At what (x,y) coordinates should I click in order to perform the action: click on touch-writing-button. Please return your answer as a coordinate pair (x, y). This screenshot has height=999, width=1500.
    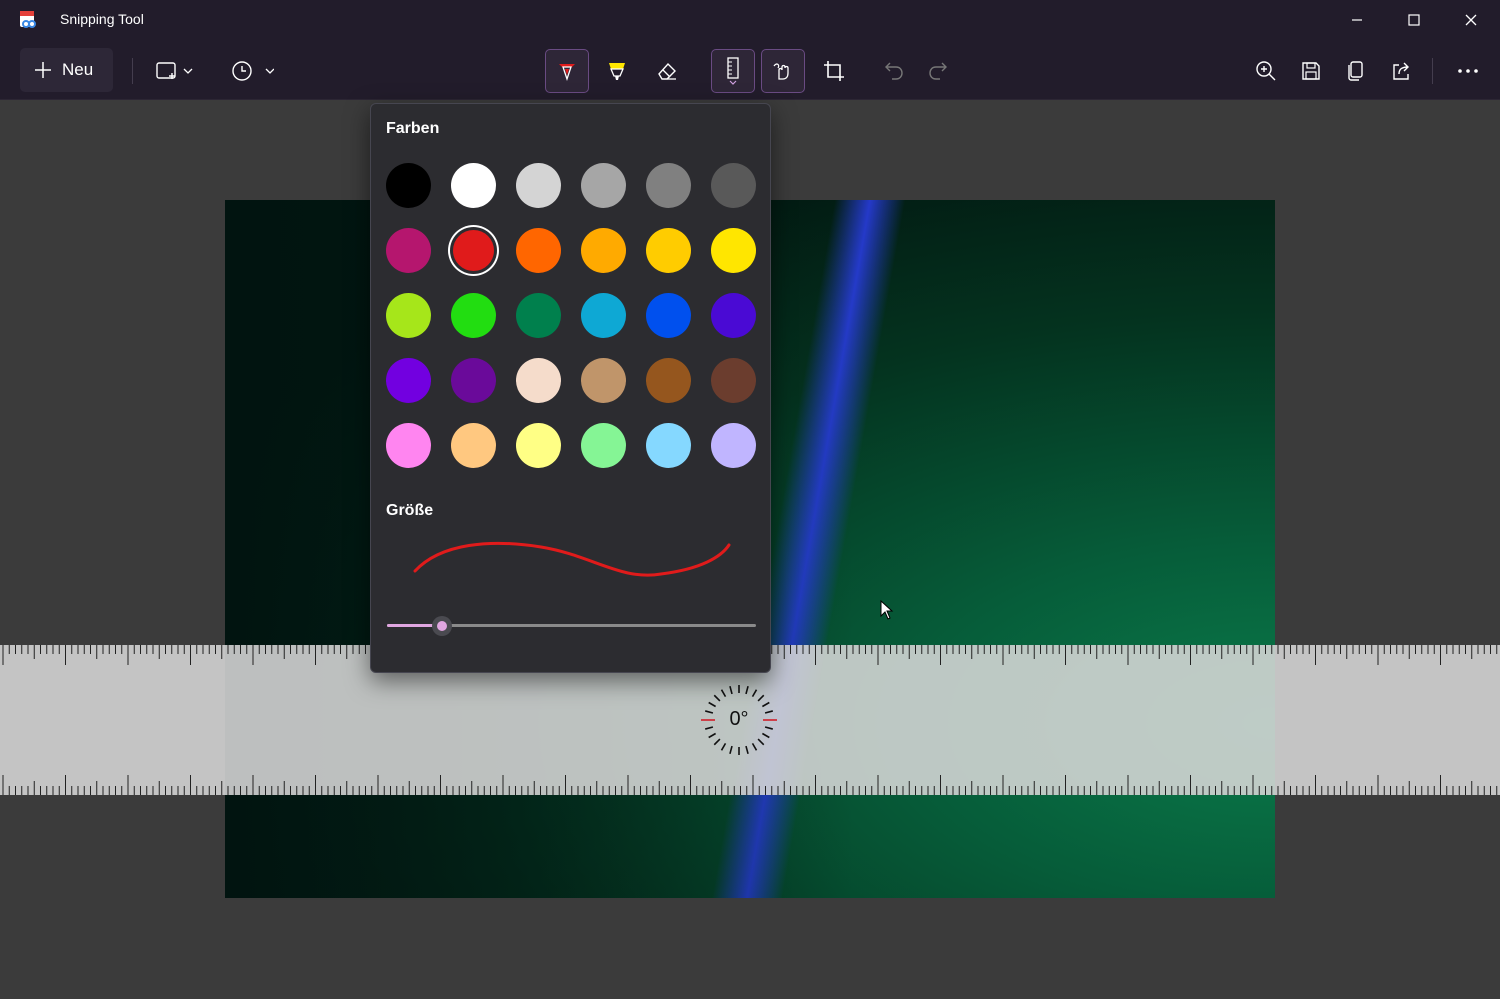
    Looking at the image, I should click on (783, 71).